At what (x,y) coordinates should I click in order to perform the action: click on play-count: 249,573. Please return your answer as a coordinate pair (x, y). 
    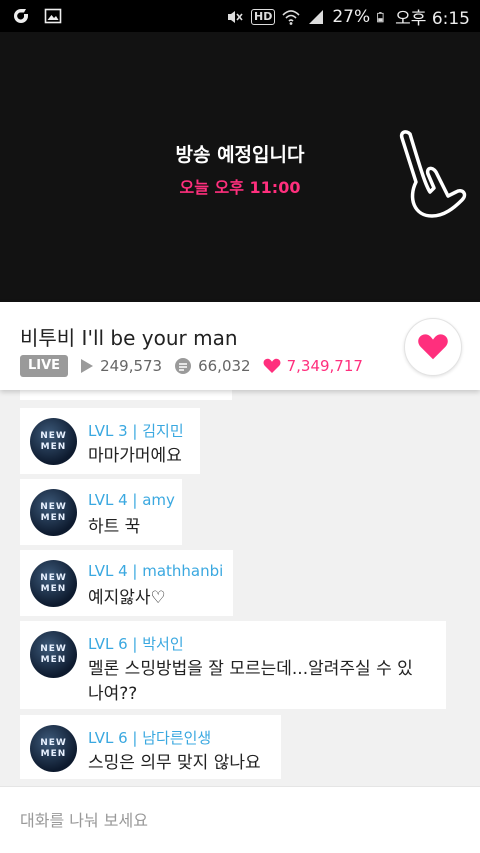
    Looking at the image, I should click on (121, 366).